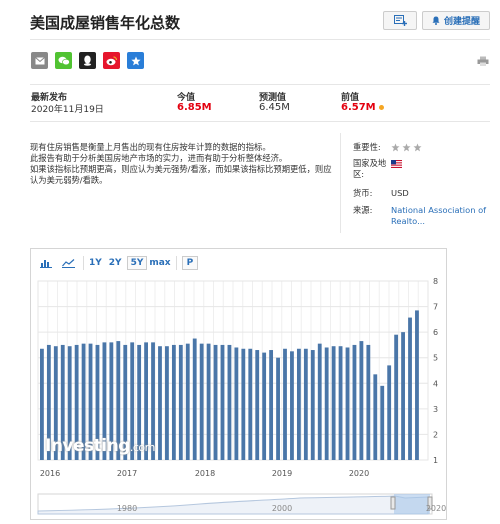 The height and width of the screenshot is (524, 500). What do you see at coordinates (412, 504) in the screenshot?
I see `navigator-selection` at bounding box center [412, 504].